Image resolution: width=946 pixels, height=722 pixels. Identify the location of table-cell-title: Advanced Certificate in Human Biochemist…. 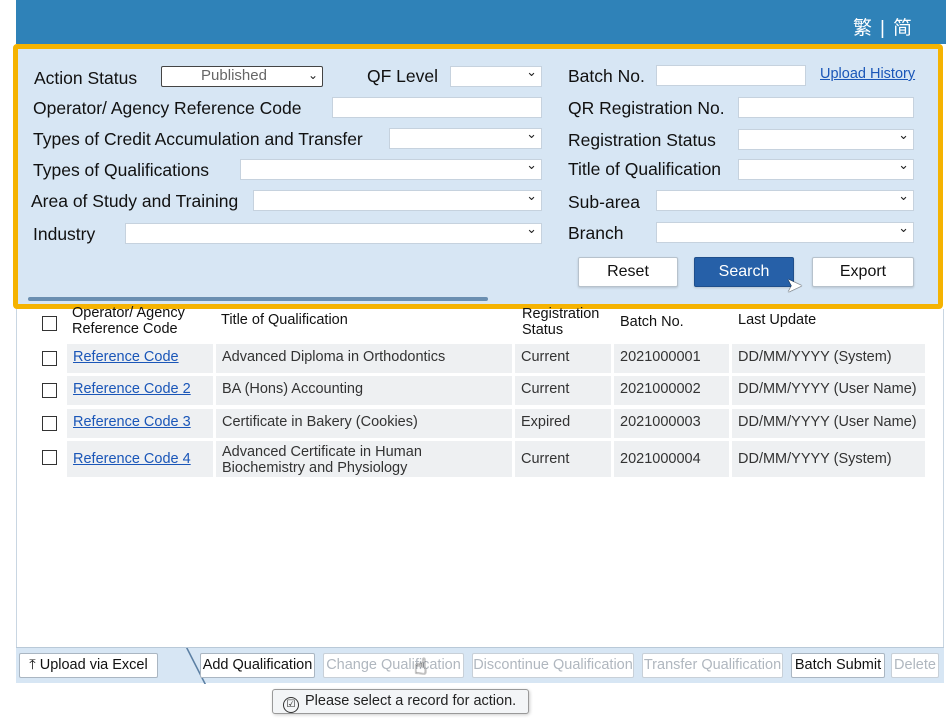
(364, 459).